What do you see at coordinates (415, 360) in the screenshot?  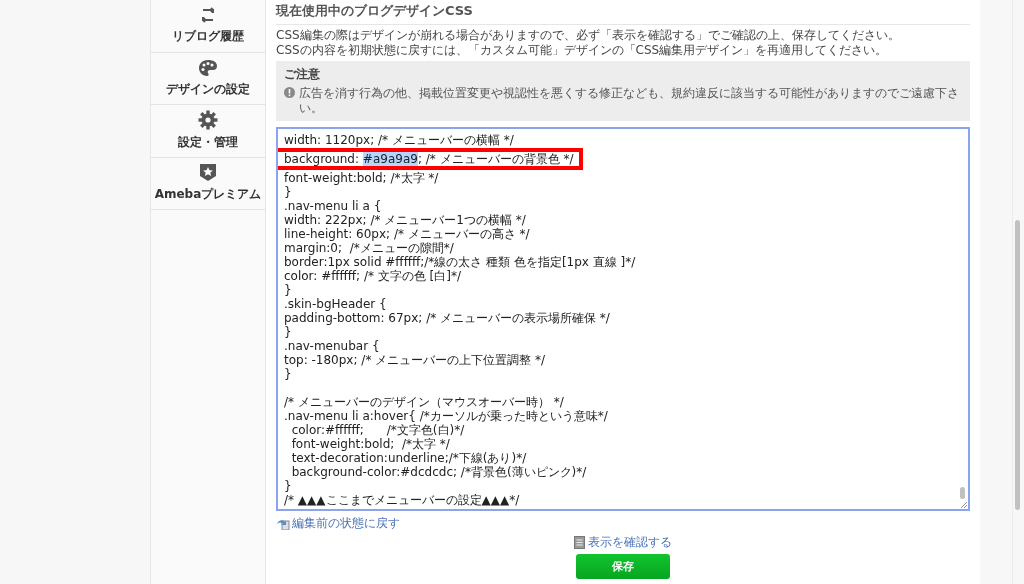 I see `code-line: top: -180px; /* メニューバーの上下位置調整 */` at bounding box center [415, 360].